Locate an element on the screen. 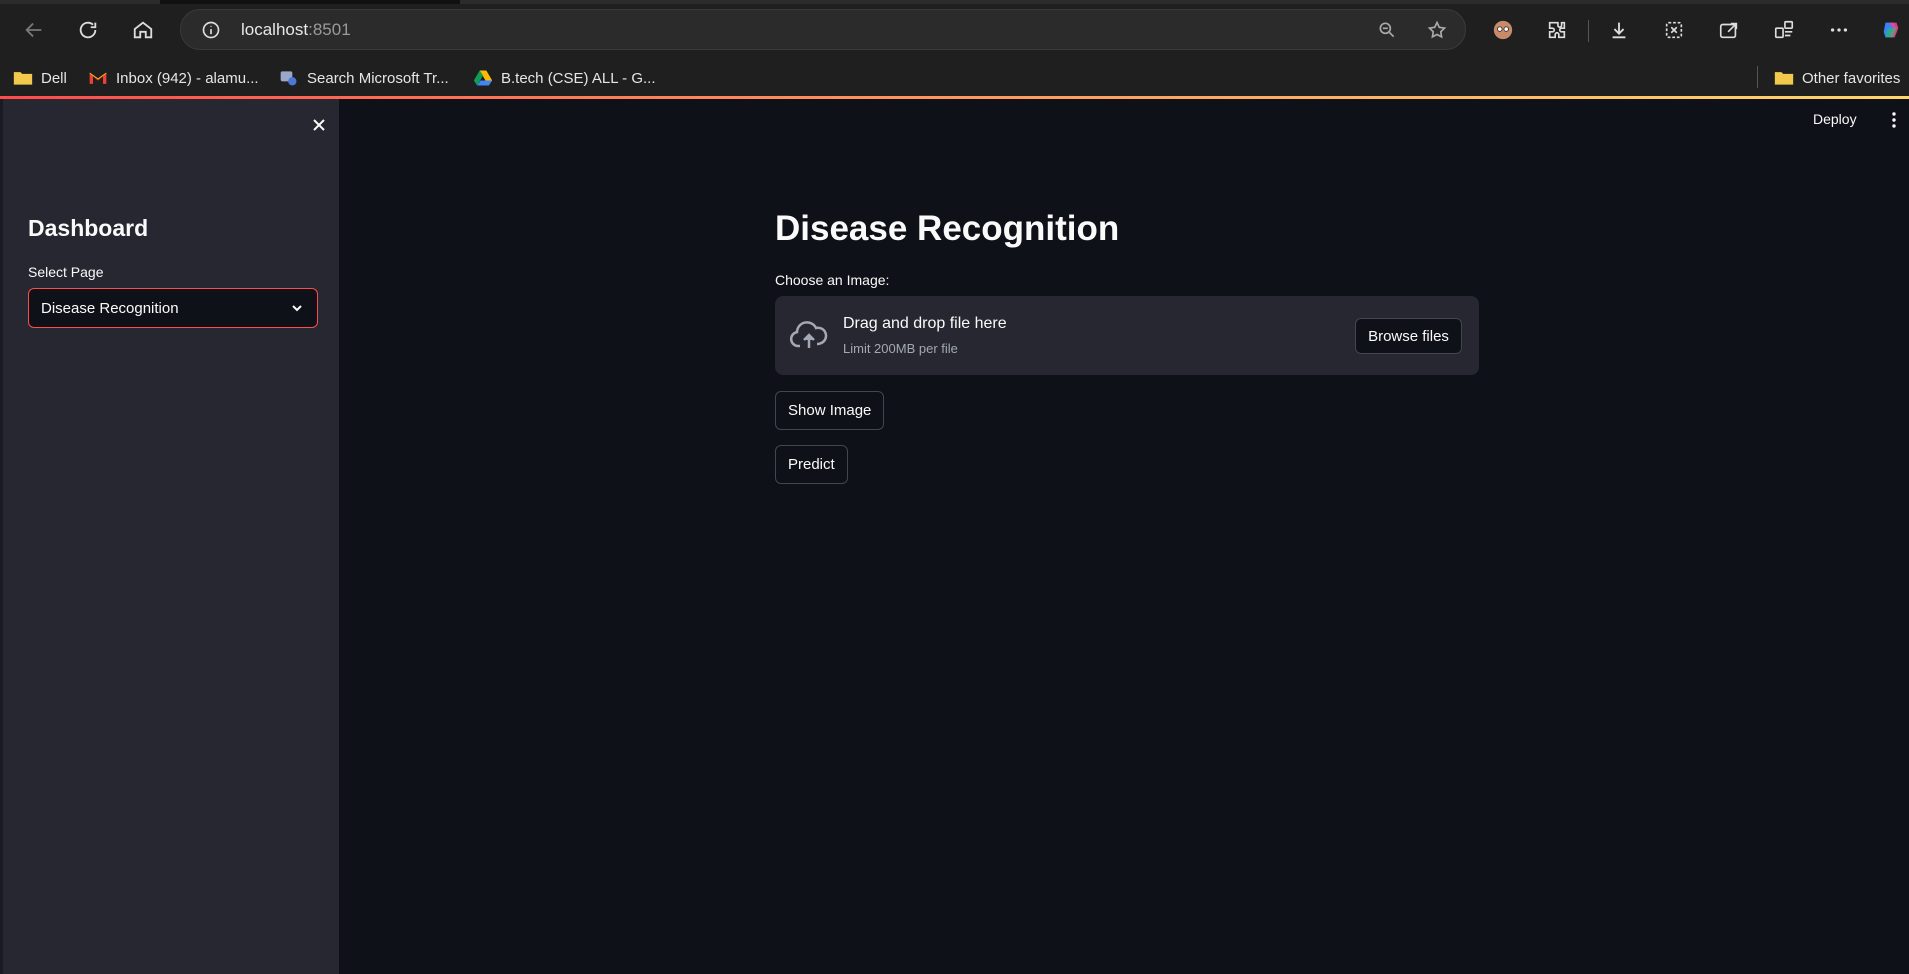 This screenshot has height=974, width=1909. toolbar-divider is located at coordinates (1588, 31).